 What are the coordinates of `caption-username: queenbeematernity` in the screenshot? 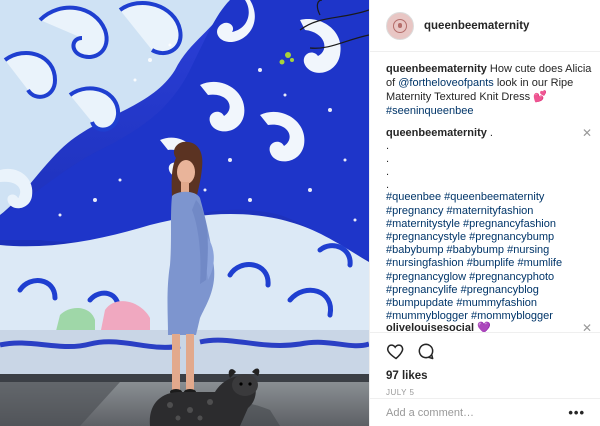 It's located at (436, 69).